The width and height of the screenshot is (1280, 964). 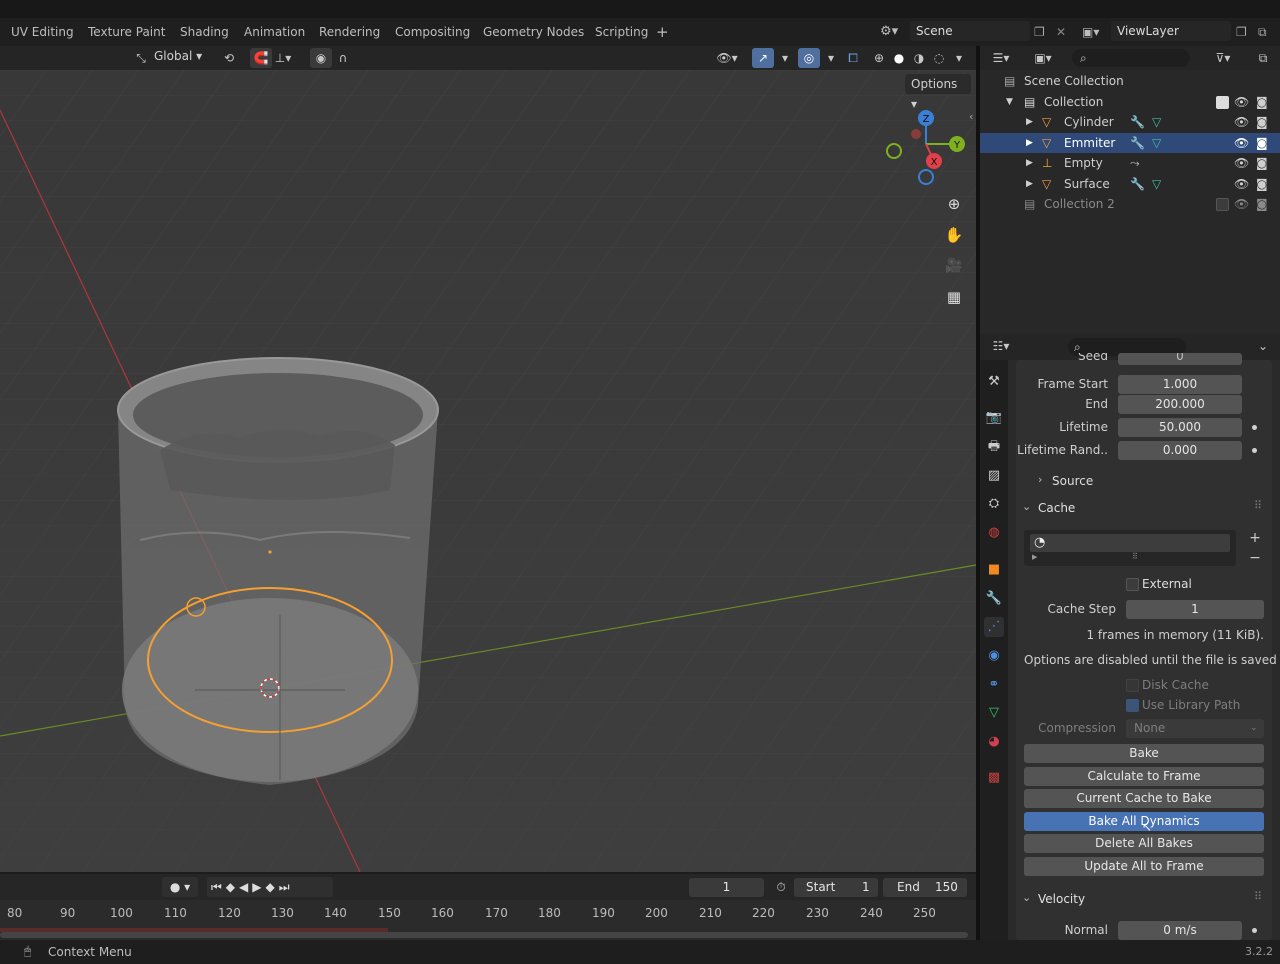 I want to click on end-frame-field: End 150, so click(x=925, y=887).